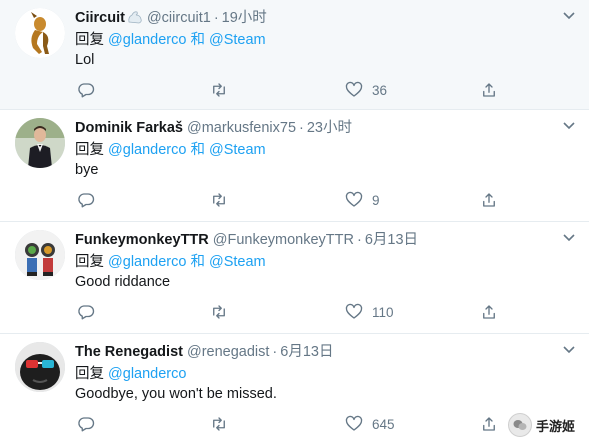 This screenshot has height=443, width=589. What do you see at coordinates (241, 128) in the screenshot?
I see `handle: @markusfenix75` at bounding box center [241, 128].